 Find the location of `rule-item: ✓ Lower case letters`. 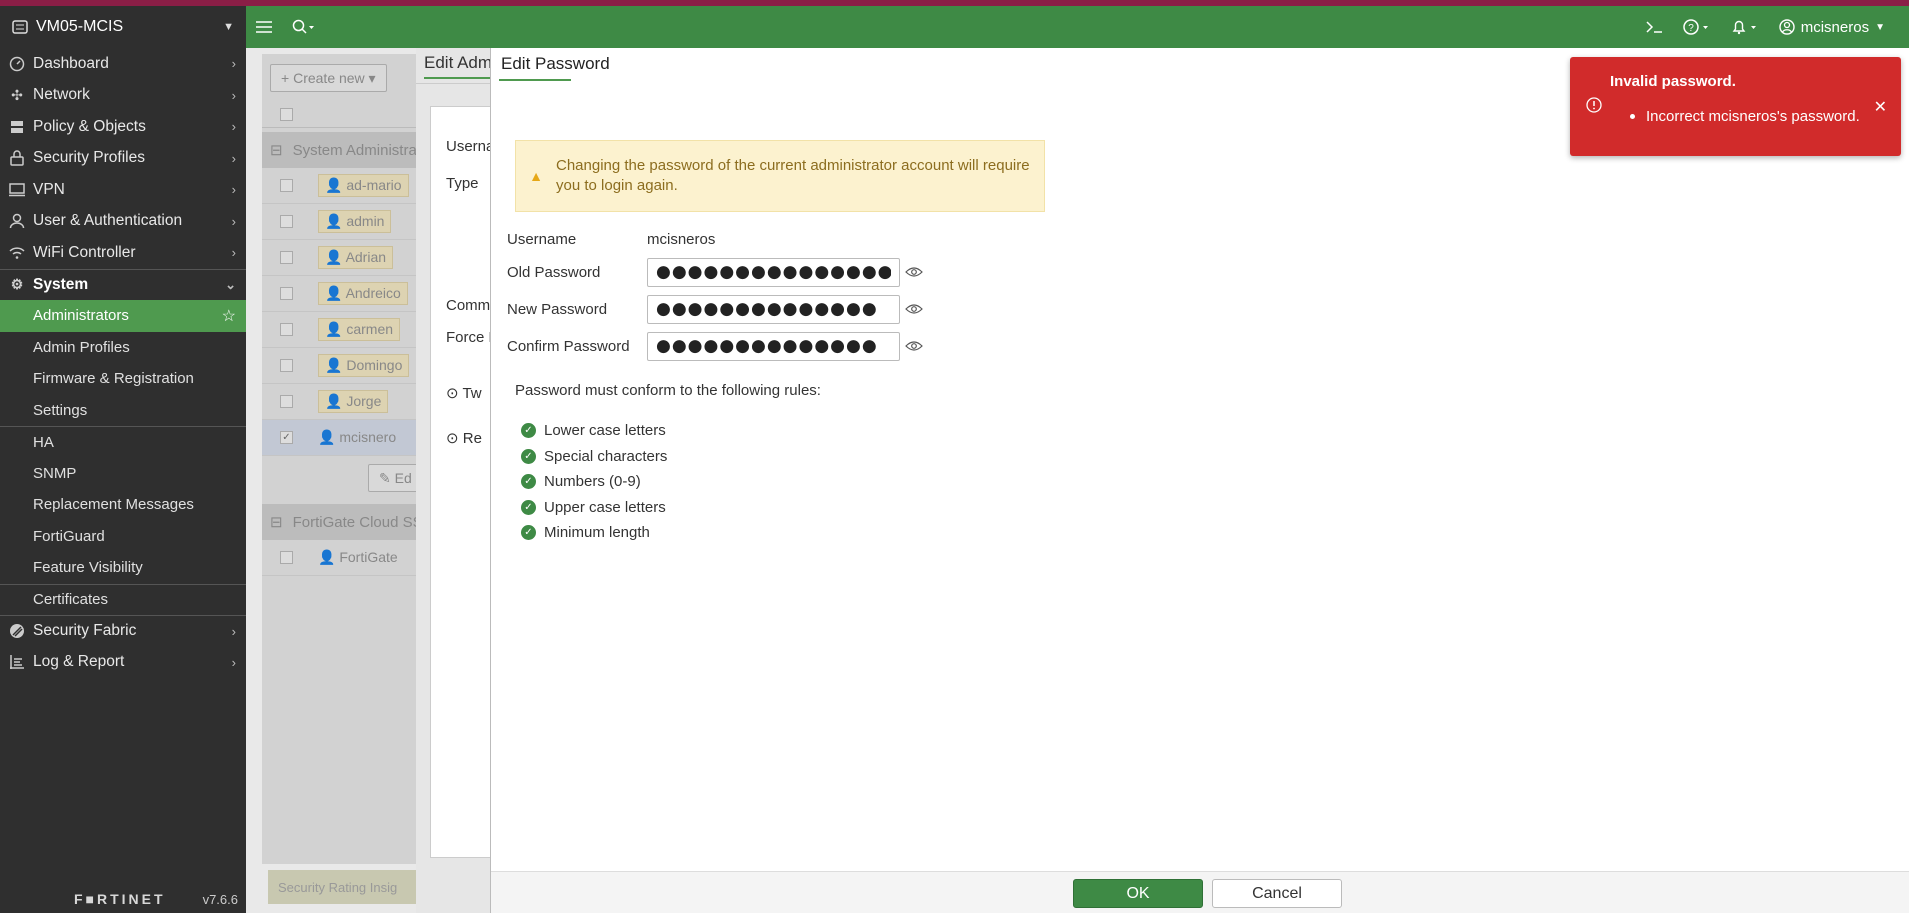

rule-item: ✓ Lower case letters is located at coordinates (593, 430).